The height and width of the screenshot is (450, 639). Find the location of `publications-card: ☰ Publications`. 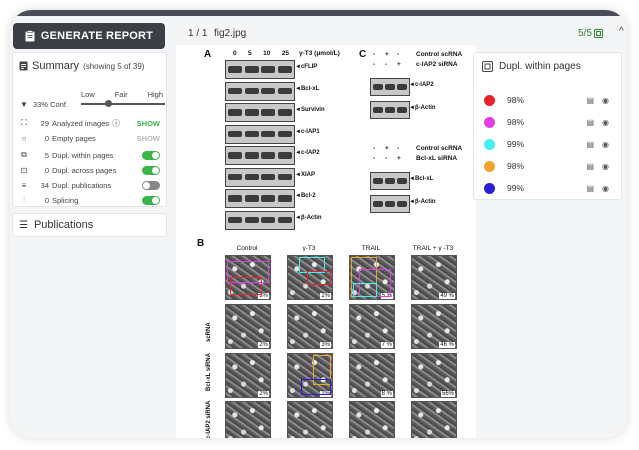

publications-card: ☰ Publications is located at coordinates (89, 225).